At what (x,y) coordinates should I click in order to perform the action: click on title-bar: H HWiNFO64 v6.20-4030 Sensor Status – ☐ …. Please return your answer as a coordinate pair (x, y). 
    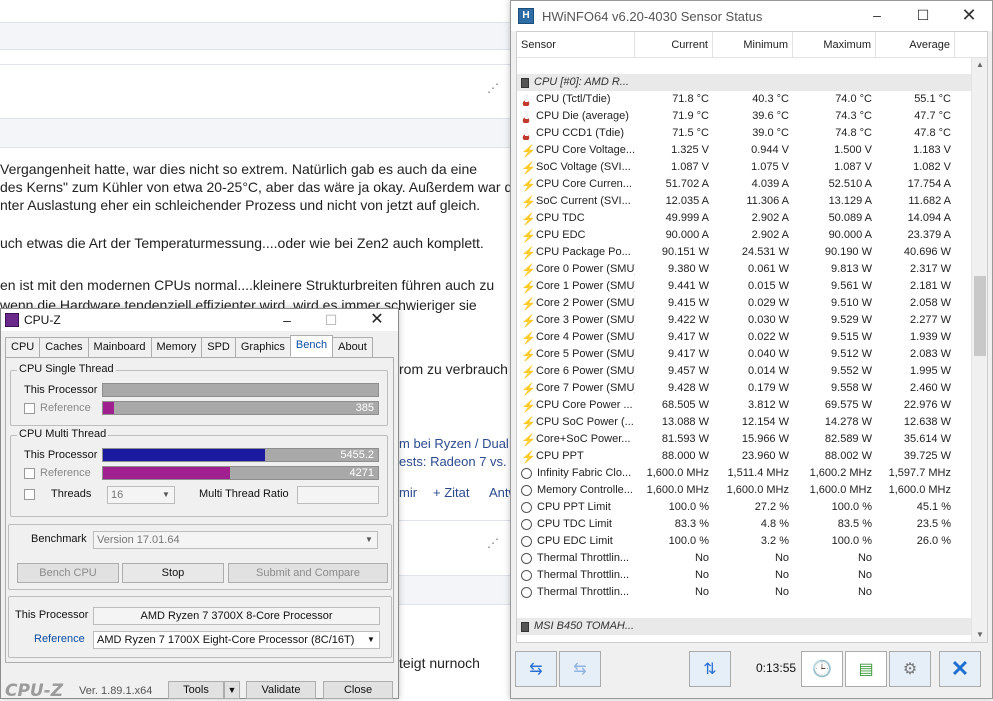
    Looking at the image, I should click on (751, 16).